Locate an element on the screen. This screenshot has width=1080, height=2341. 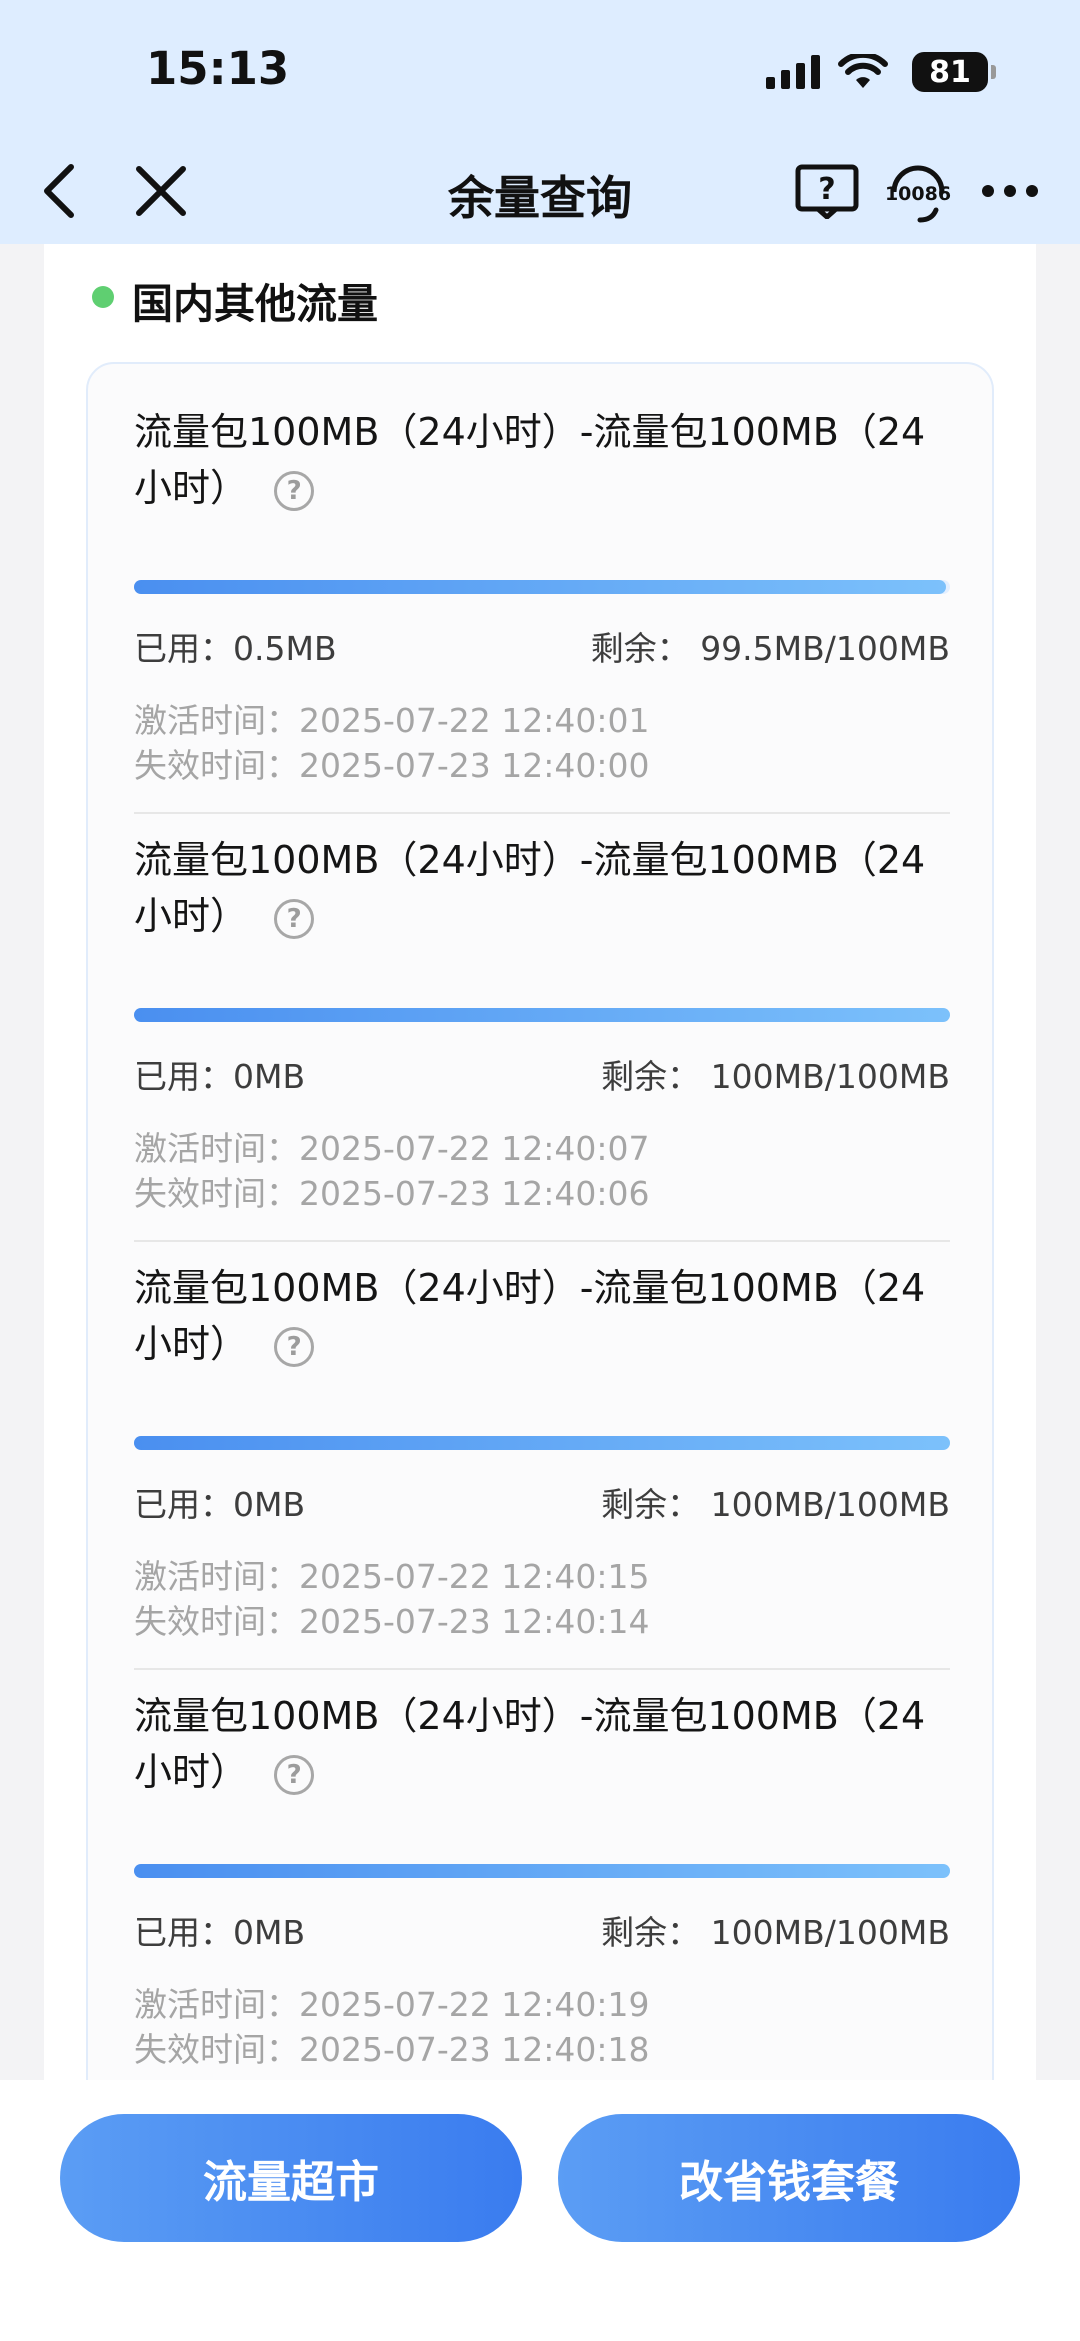
activation-time: 激活时间：2025-07-22 12:40:15 is located at coordinates (392, 1576).